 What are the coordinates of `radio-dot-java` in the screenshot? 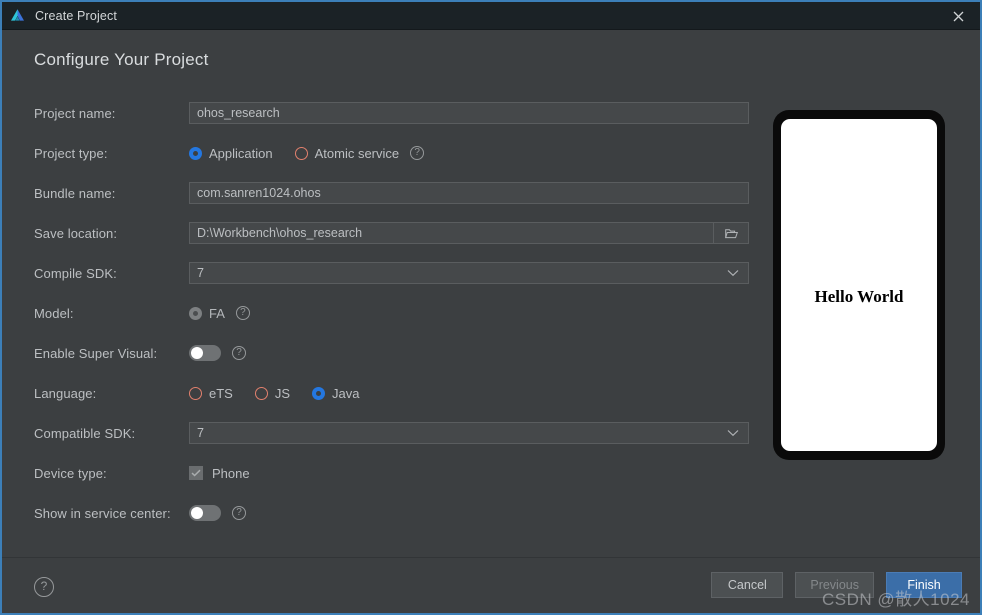 It's located at (319, 393).